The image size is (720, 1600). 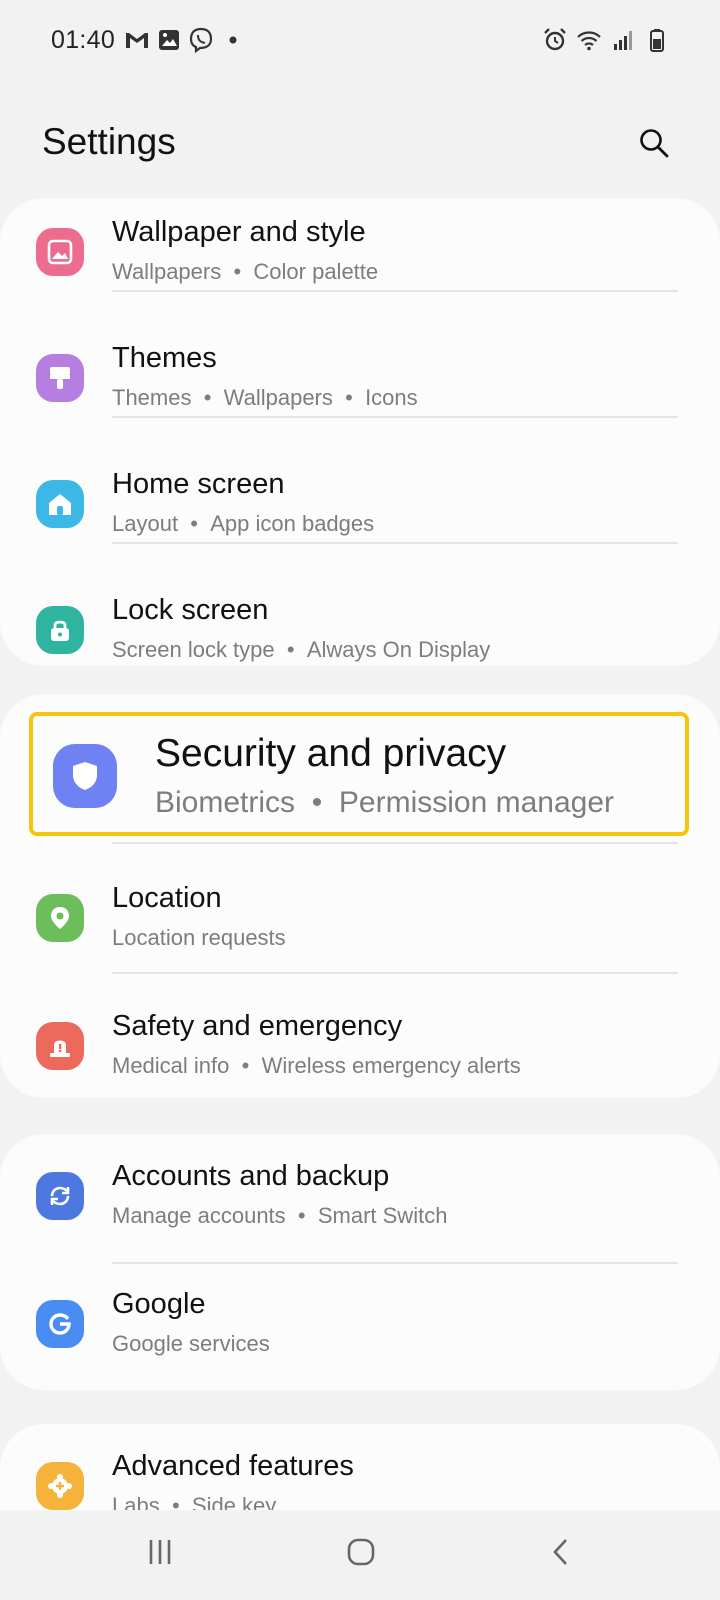 I want to click on wifi-icon, so click(x=589, y=41).